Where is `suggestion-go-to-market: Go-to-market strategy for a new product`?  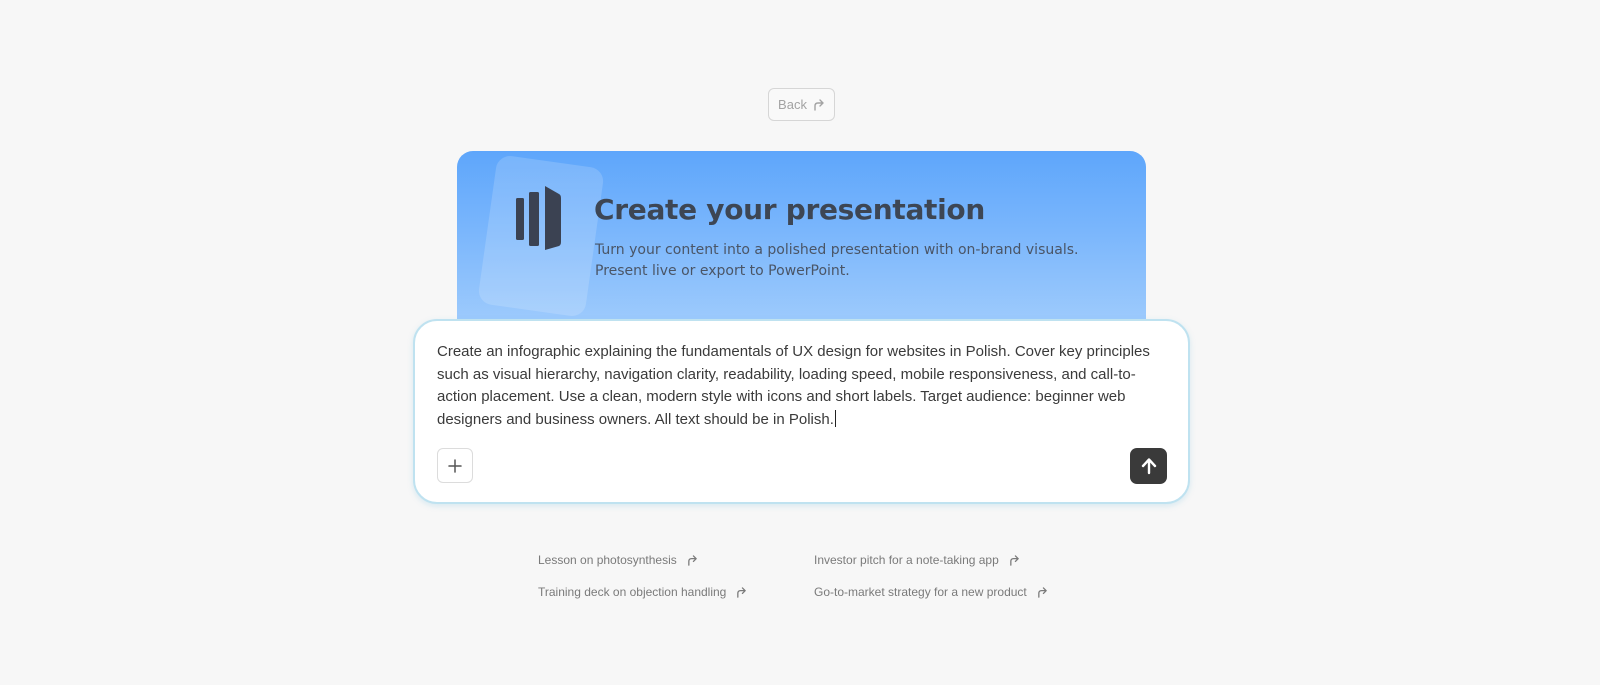
suggestion-go-to-market: Go-to-market strategy for a new product is located at coordinates (931, 592).